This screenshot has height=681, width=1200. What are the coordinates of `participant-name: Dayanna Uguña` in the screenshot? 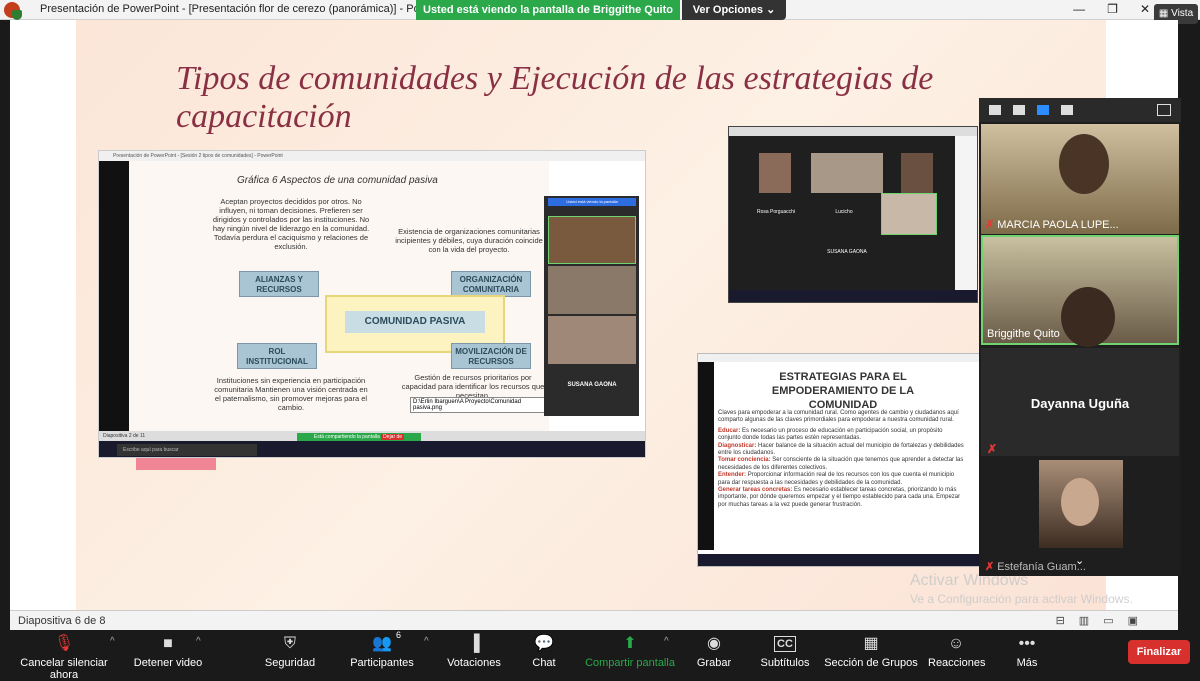 It's located at (1080, 403).